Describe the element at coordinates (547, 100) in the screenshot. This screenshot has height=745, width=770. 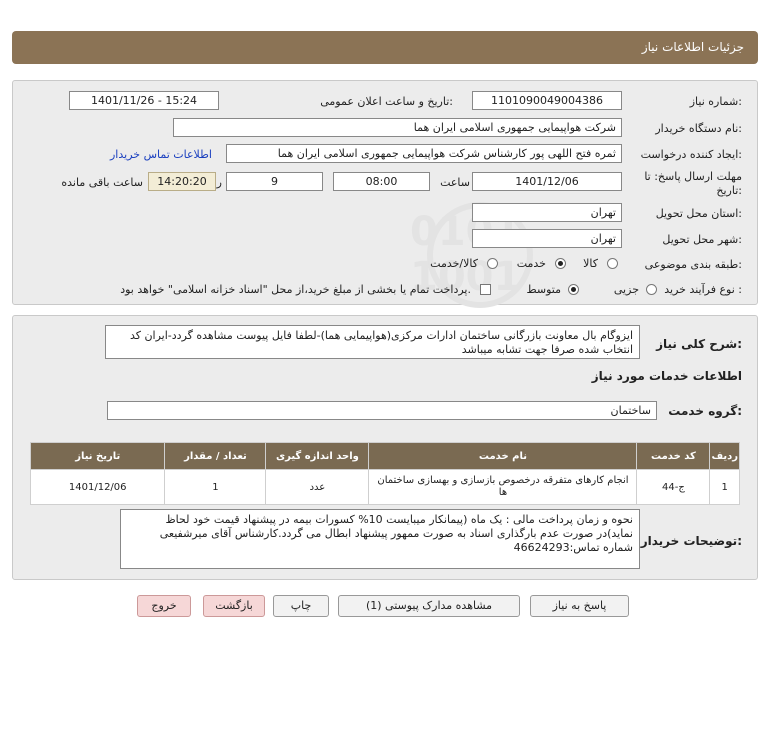
I see `need-number-field: 1101090049004386` at that location.